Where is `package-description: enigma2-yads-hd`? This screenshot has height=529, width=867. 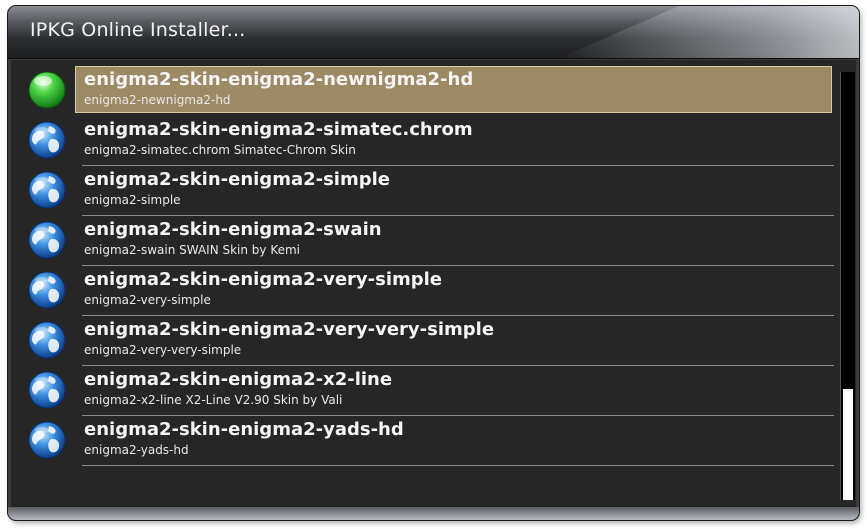 package-description: enigma2-yads-hd is located at coordinates (136, 450).